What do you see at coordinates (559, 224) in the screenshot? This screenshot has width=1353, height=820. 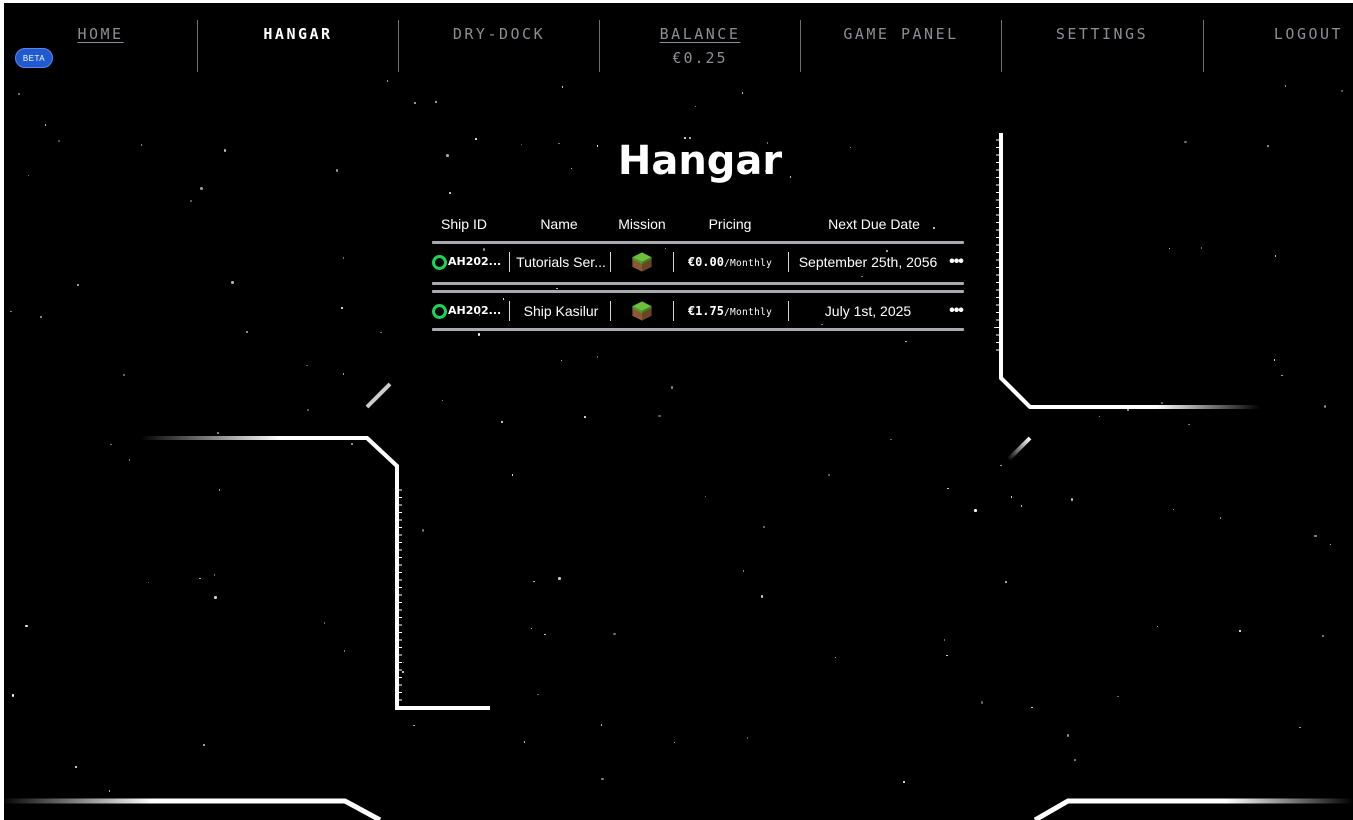 I see `header-name: Name` at bounding box center [559, 224].